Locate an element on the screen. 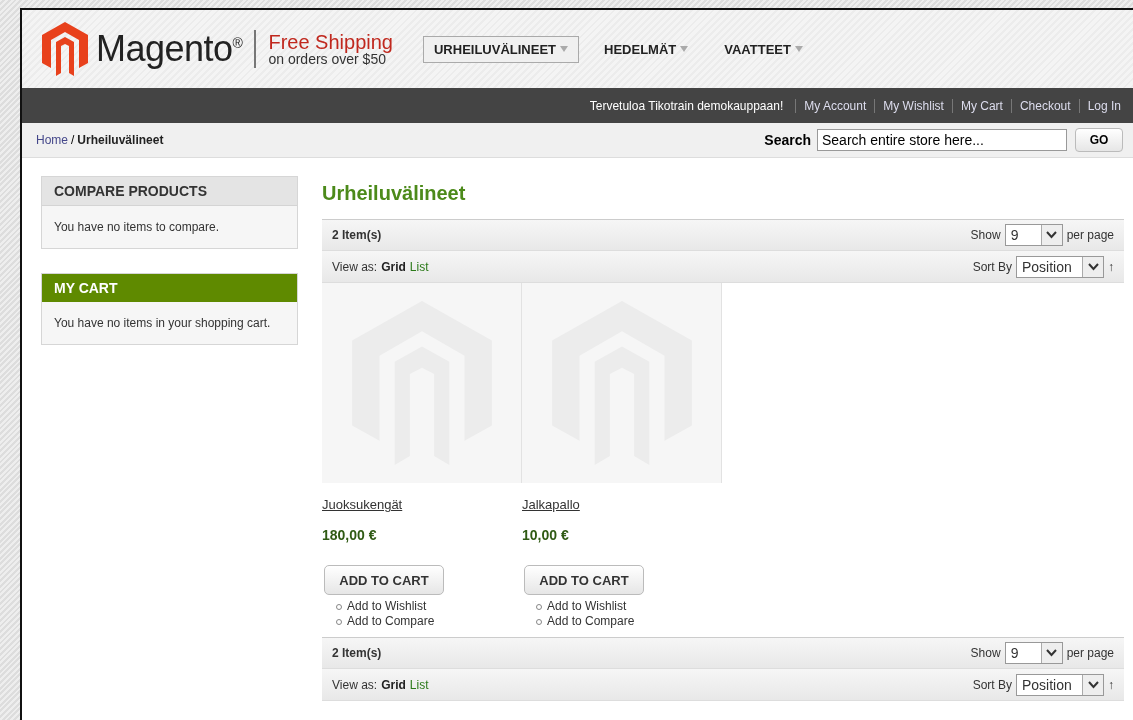 This screenshot has height=720, width=1133. header-link: My Cart is located at coordinates (981, 105).